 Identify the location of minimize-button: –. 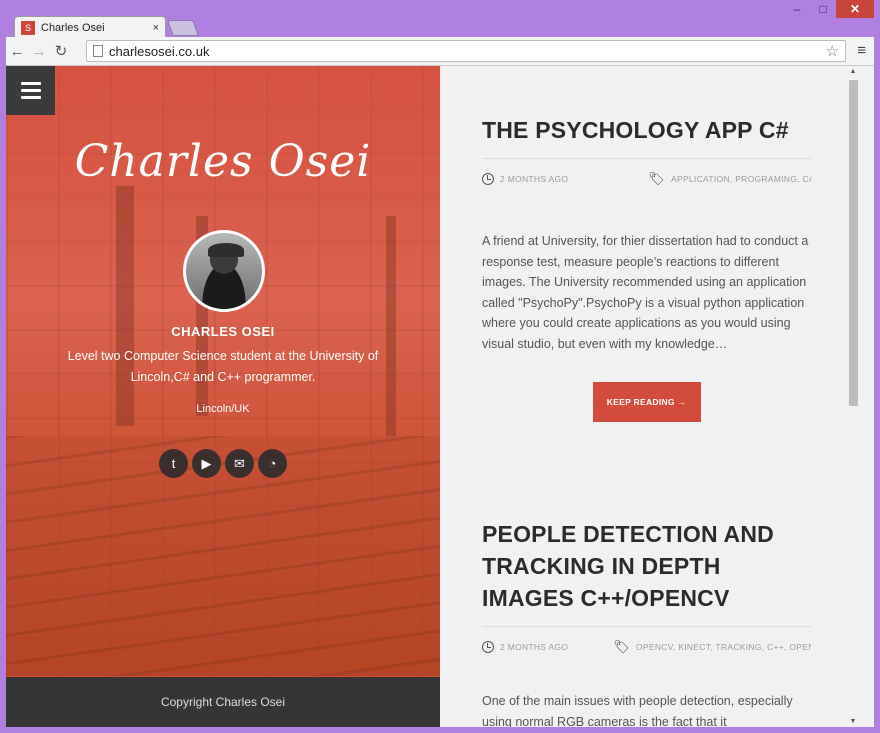
(797, 9).